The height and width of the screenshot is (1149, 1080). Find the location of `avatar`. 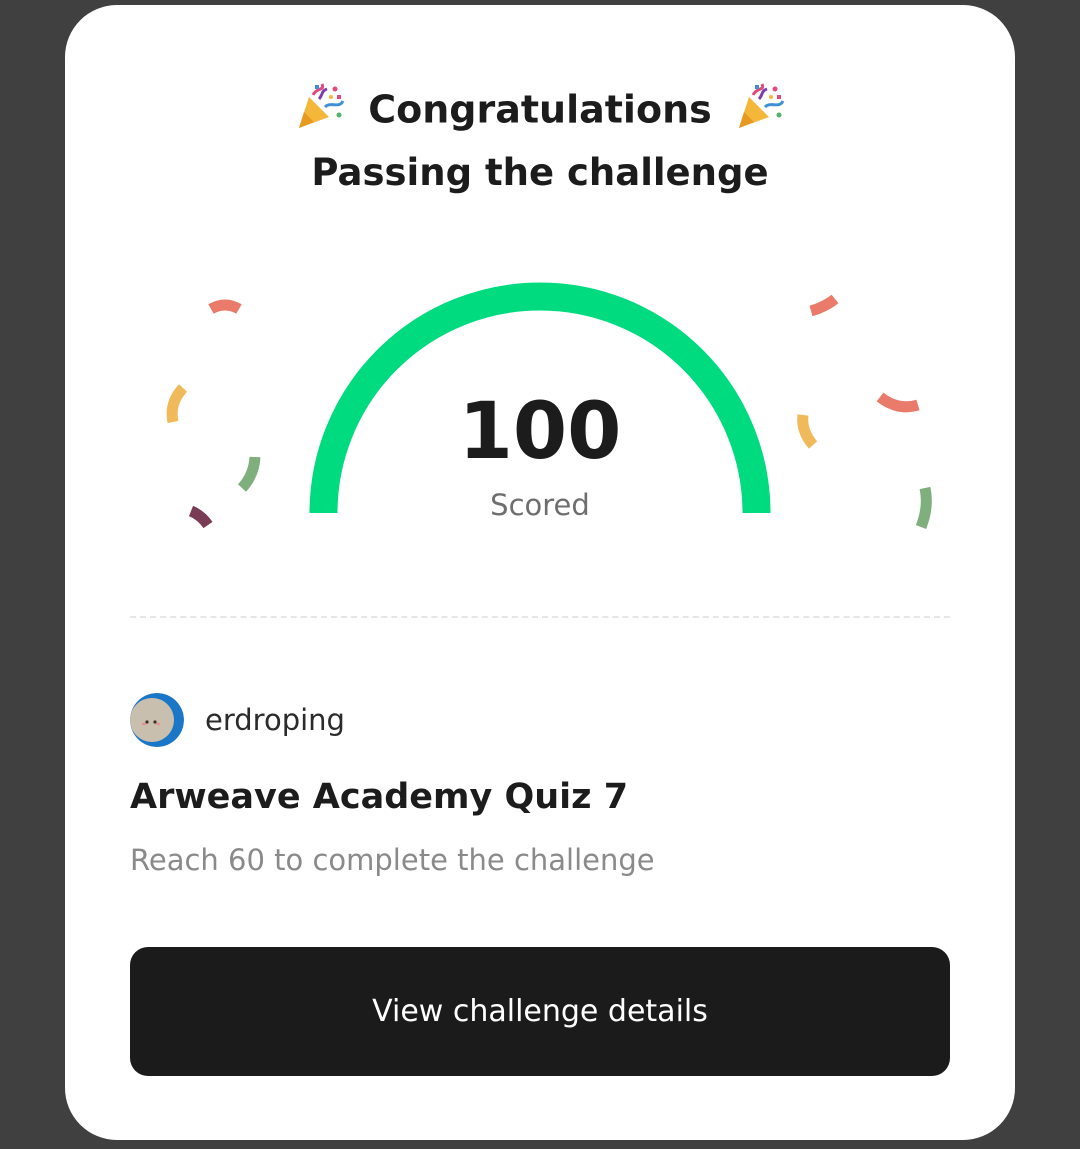

avatar is located at coordinates (157, 720).